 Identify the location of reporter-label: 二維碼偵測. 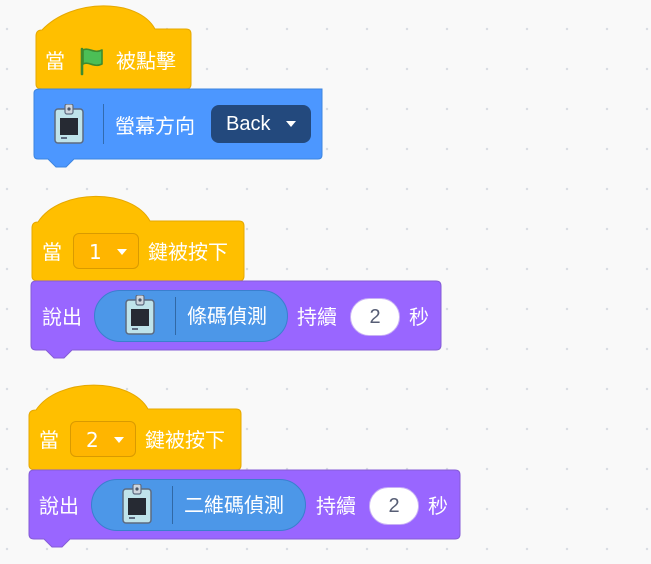
(234, 505).